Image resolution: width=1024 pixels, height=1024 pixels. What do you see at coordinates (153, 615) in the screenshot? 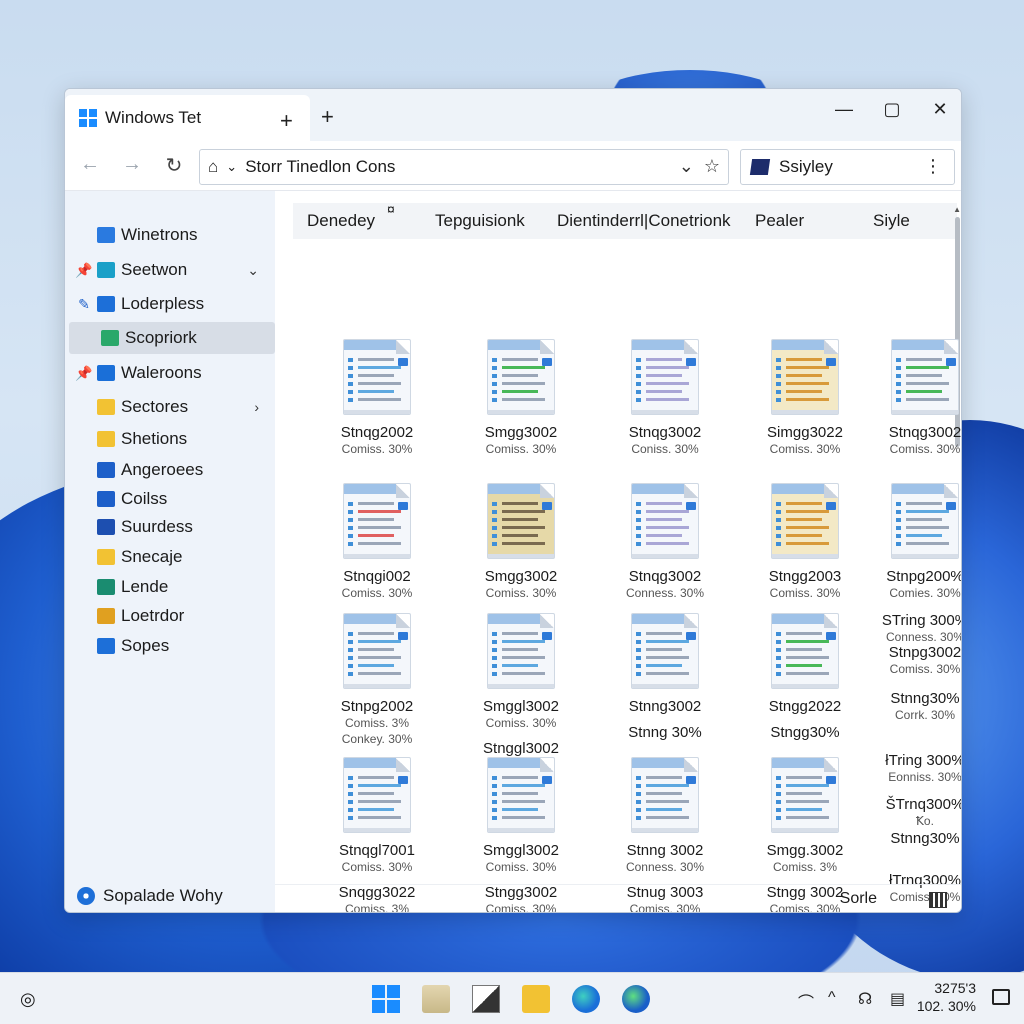
I see `sidebar-item-label: Loetrdor` at bounding box center [153, 615].